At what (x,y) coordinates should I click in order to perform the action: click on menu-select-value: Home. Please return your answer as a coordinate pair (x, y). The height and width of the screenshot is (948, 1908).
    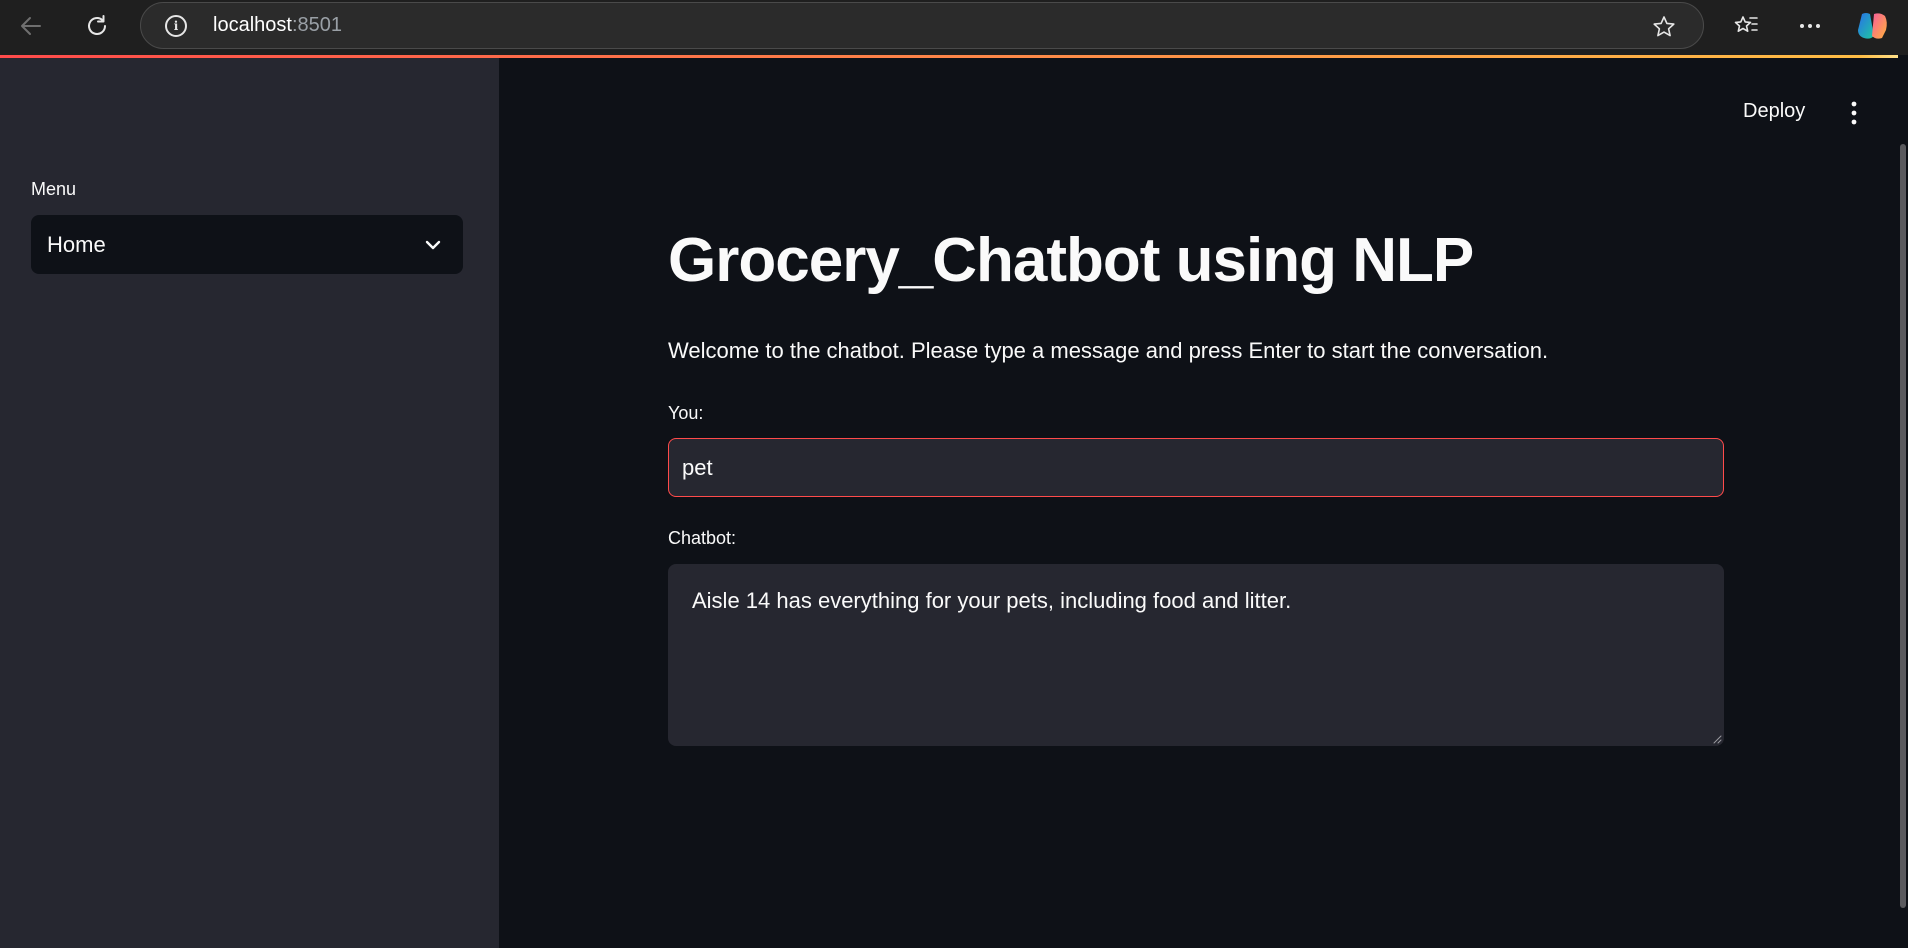
    Looking at the image, I should click on (76, 244).